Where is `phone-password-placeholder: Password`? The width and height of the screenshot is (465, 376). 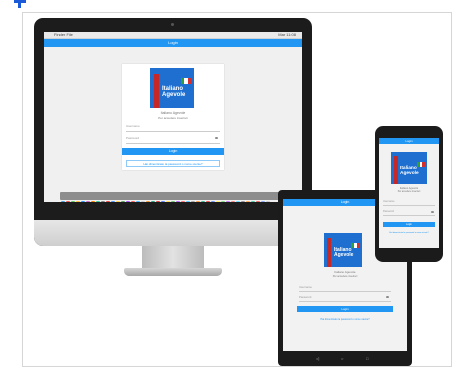
phone-password-placeholder: Password is located at coordinates (388, 211).